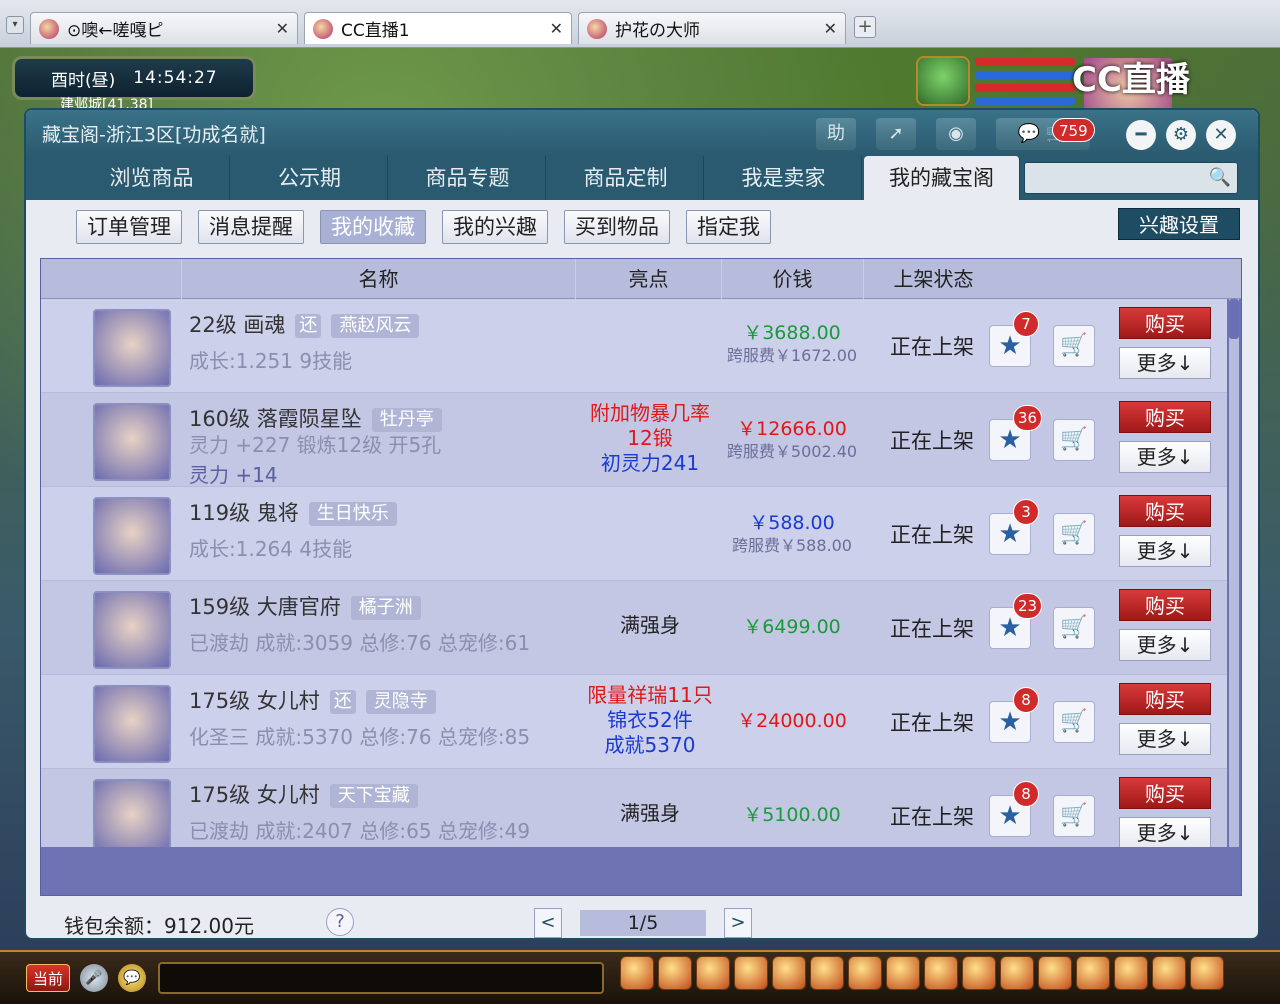 The width and height of the screenshot is (1280, 1004). I want to click on browser-tab-3: 护花の大师 ✕, so click(712, 28).